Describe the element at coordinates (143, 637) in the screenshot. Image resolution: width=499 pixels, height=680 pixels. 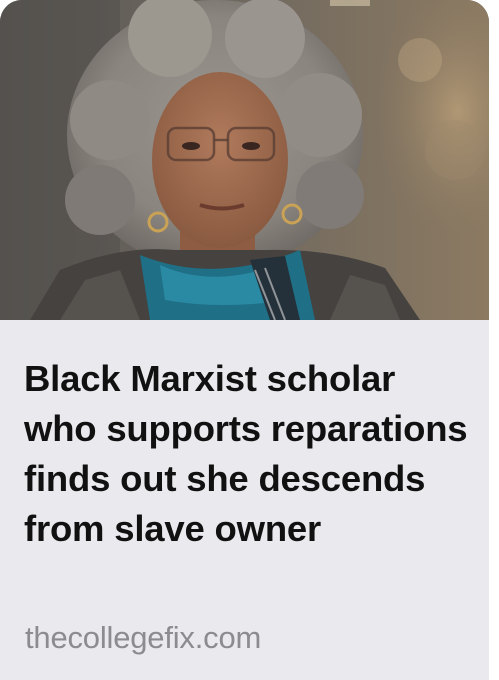
I see `article-source-domain: thecollegefix.com` at that location.